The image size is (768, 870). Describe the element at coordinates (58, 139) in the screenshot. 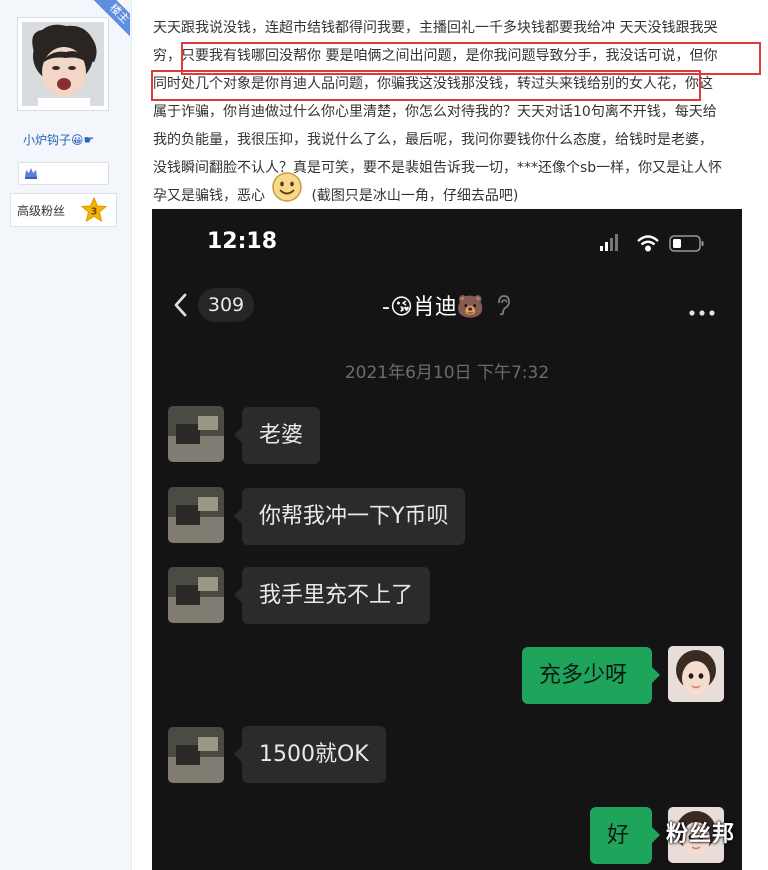

I see `author-username: 小炉钩子😀☛` at that location.